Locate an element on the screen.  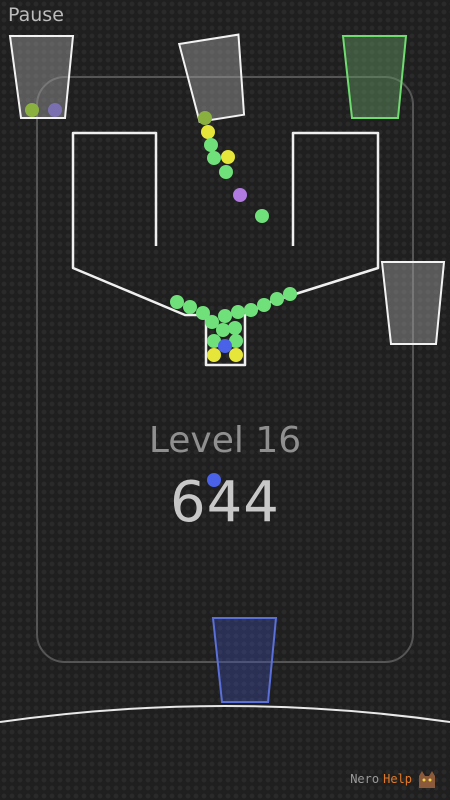
cup-top-left is located at coordinates (41, 77).